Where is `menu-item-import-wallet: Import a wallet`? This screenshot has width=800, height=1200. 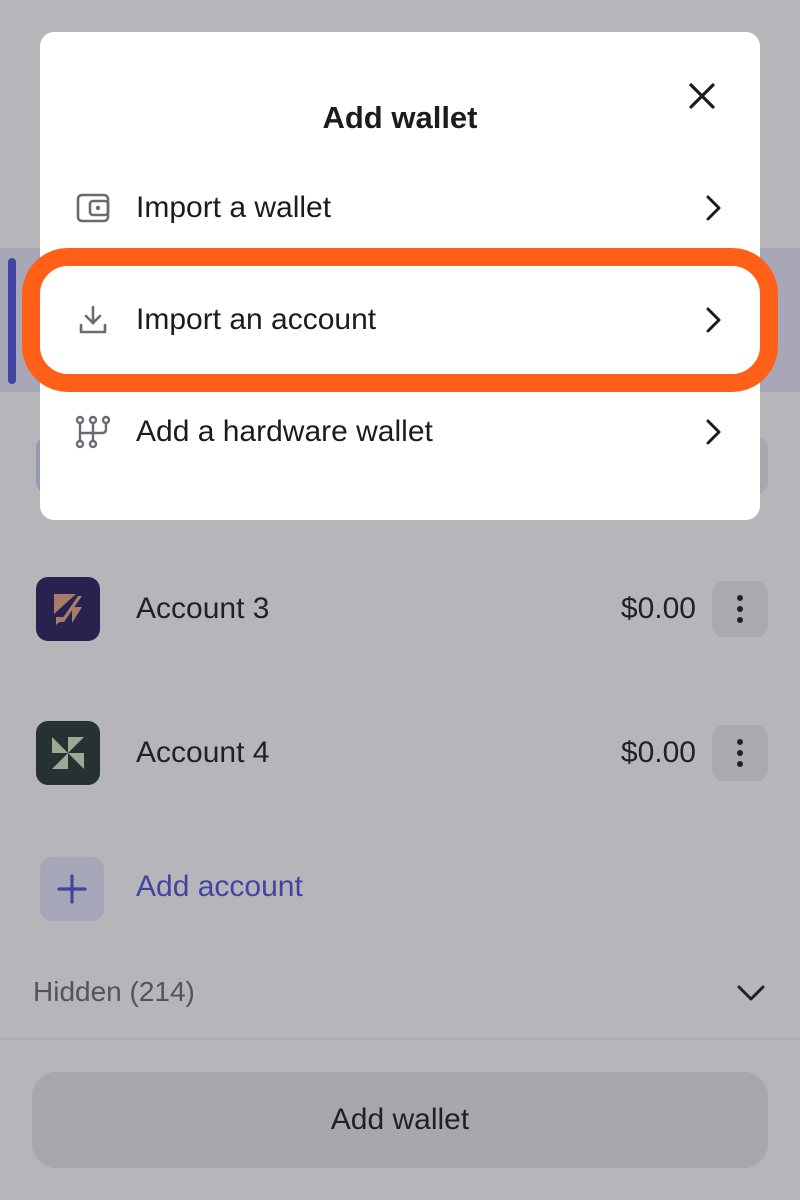
menu-item-import-wallet: Import a wallet is located at coordinates (400, 208).